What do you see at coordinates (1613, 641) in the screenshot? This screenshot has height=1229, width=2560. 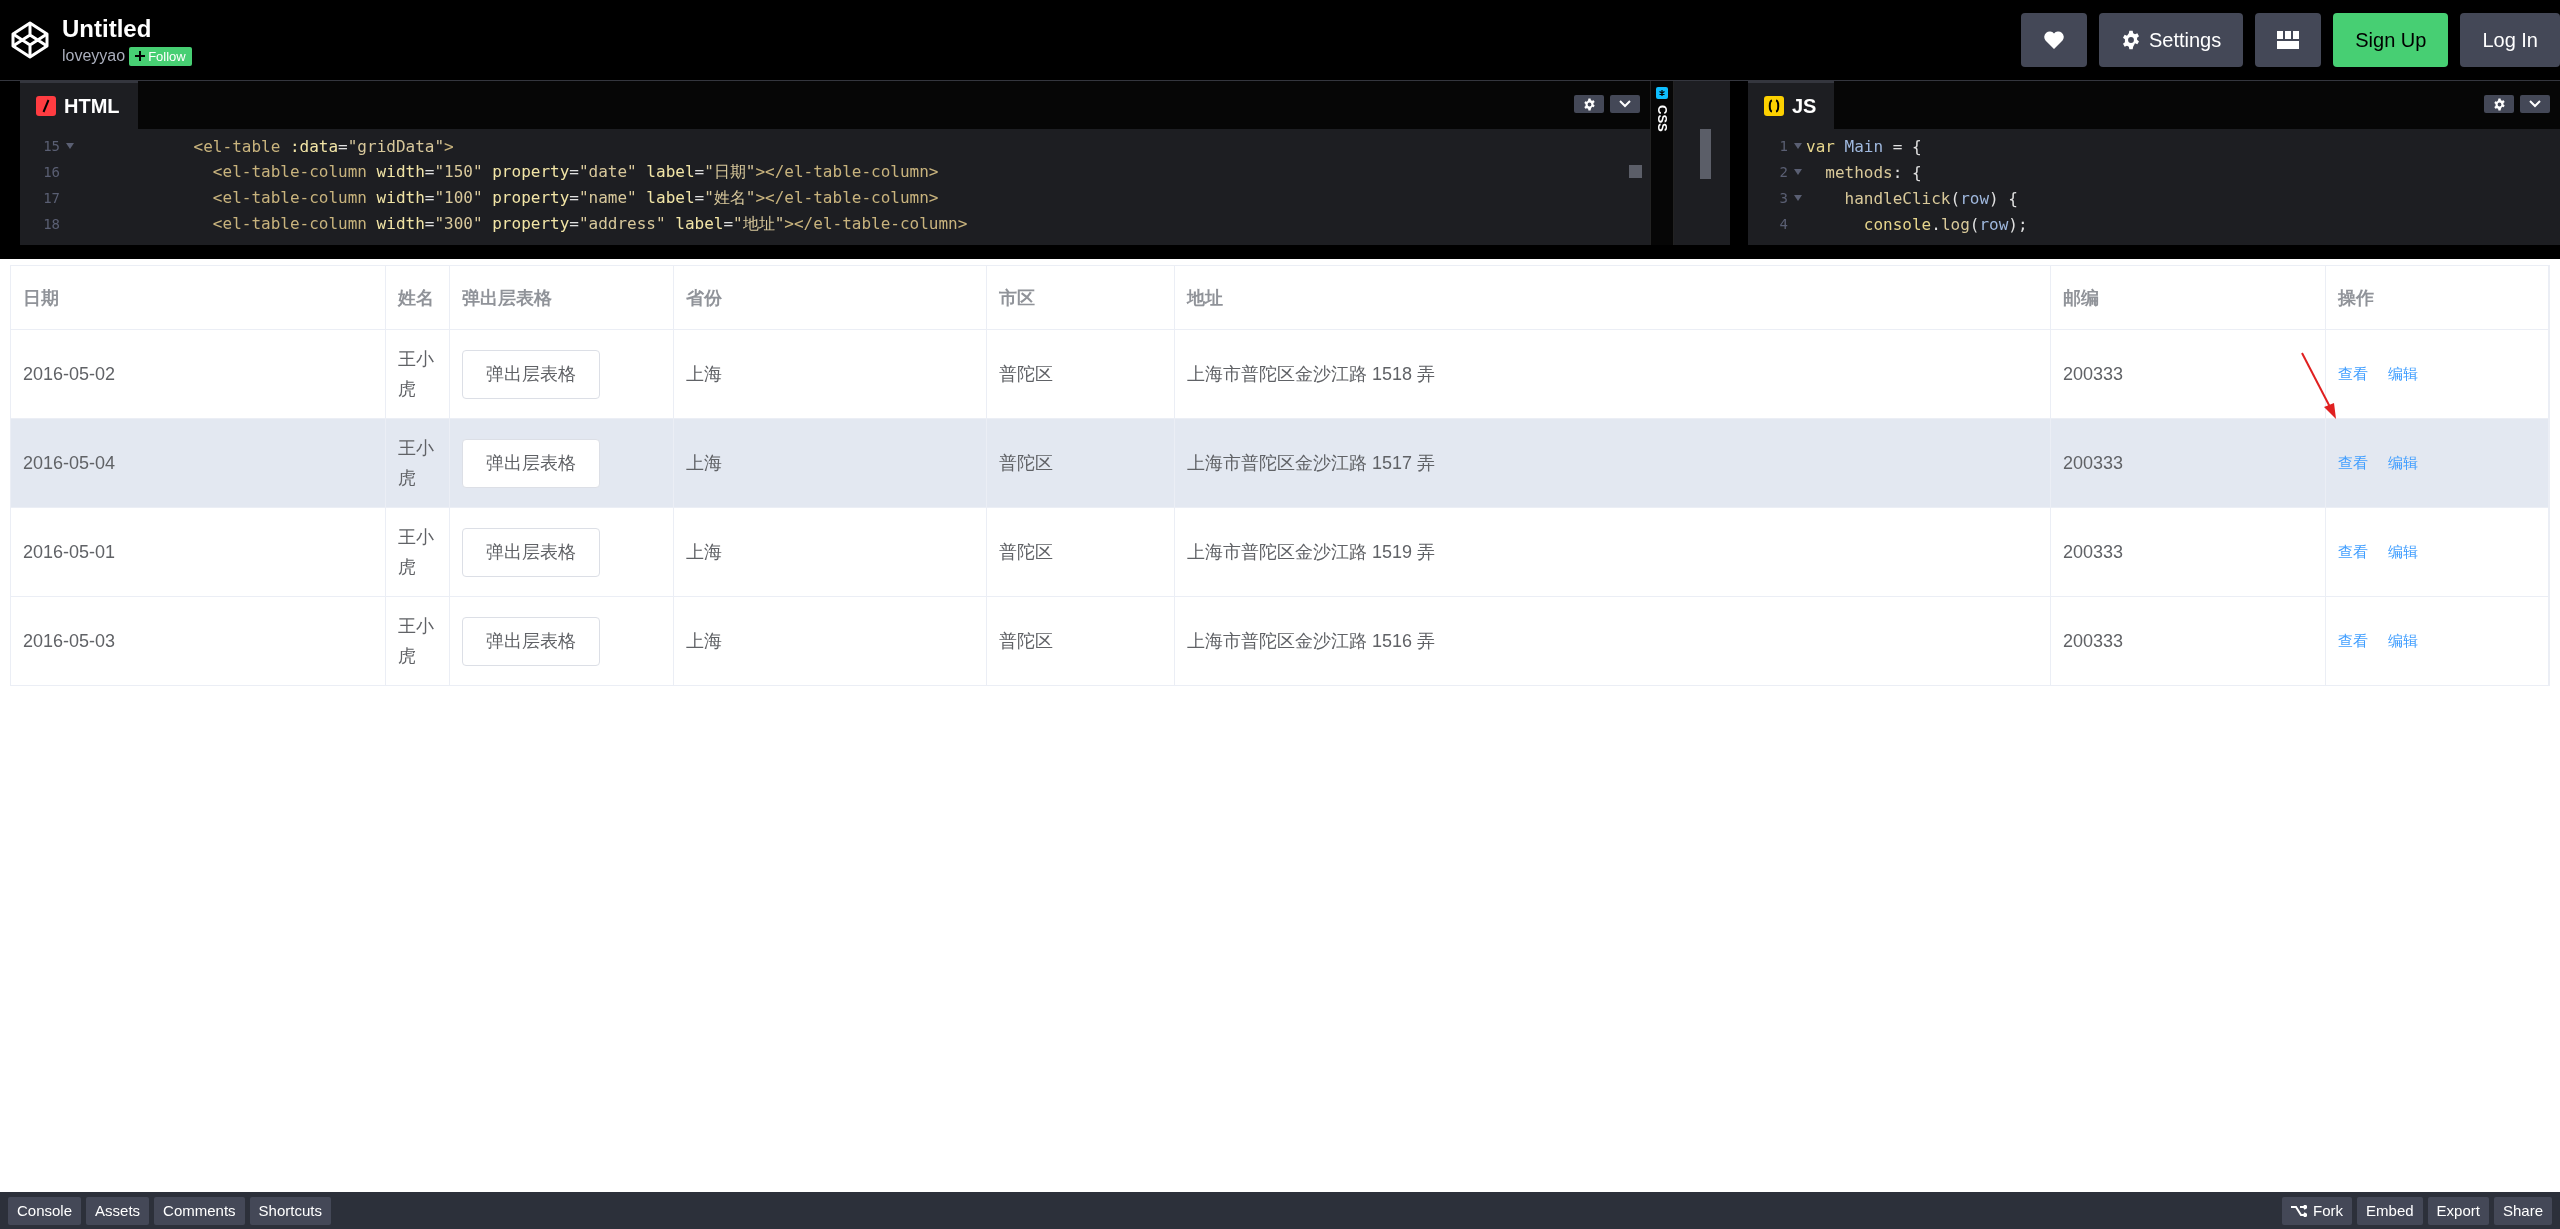 I see `table-cell: 上海市普陀区金沙江路 1516 弄` at bounding box center [1613, 641].